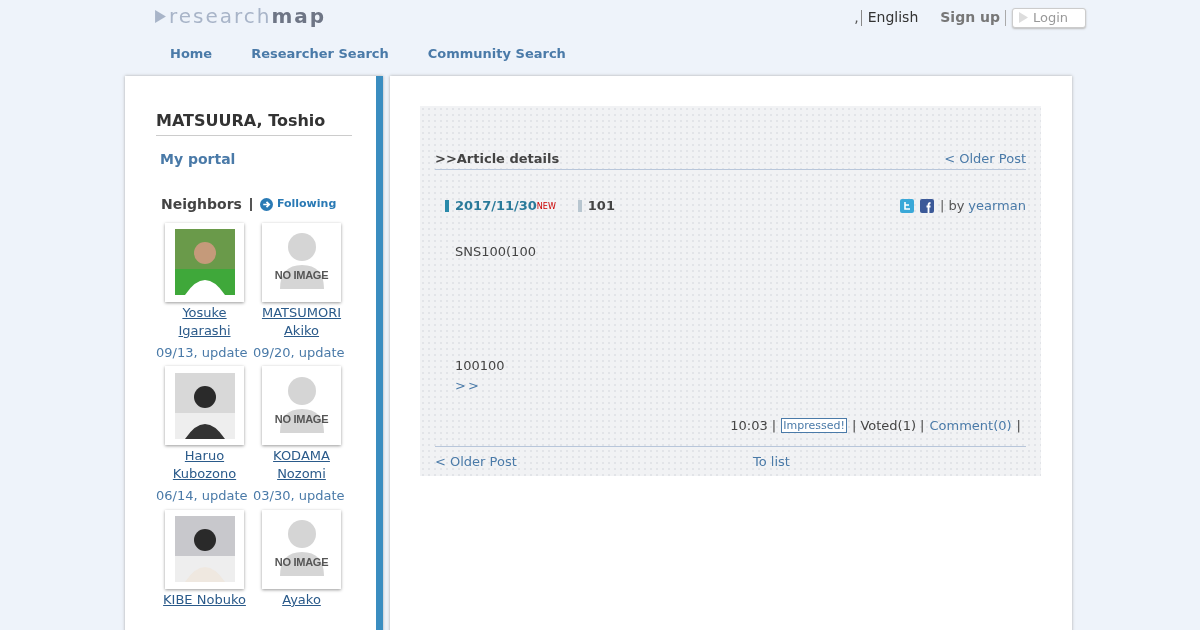  I want to click on neighbor-name-link: Ayako, so click(301, 599).